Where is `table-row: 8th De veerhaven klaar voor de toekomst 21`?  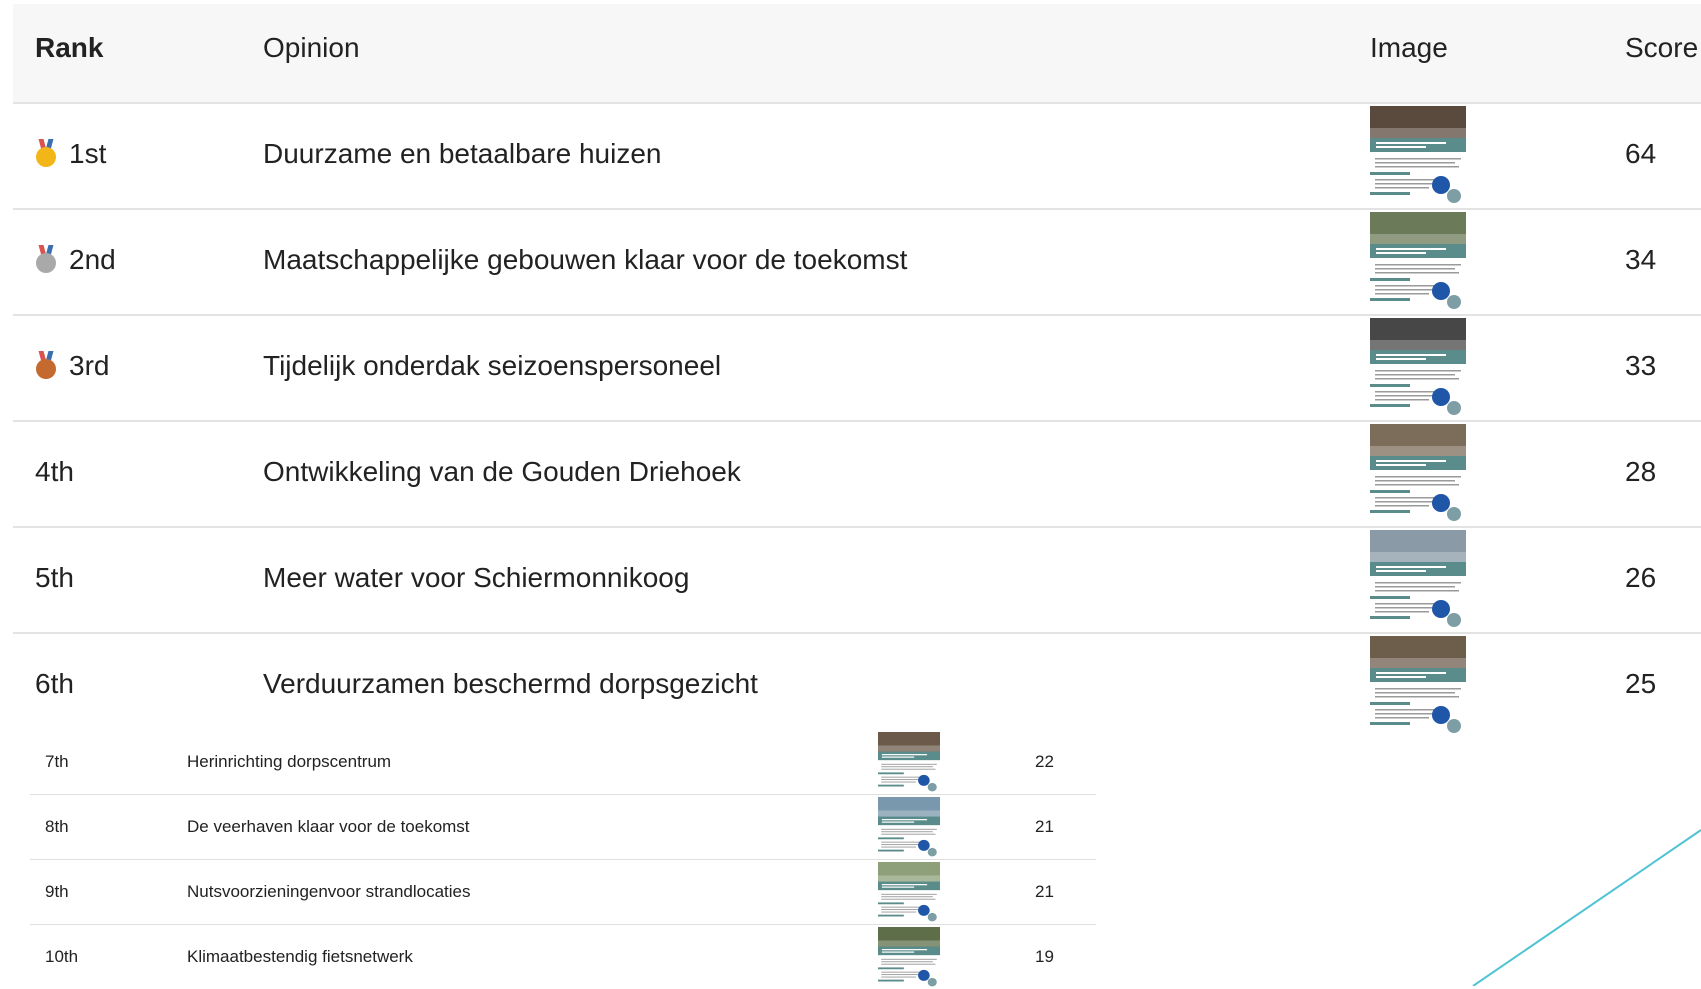
table-row: 8th De veerhaven klaar voor de toekomst 21 is located at coordinates (563, 827).